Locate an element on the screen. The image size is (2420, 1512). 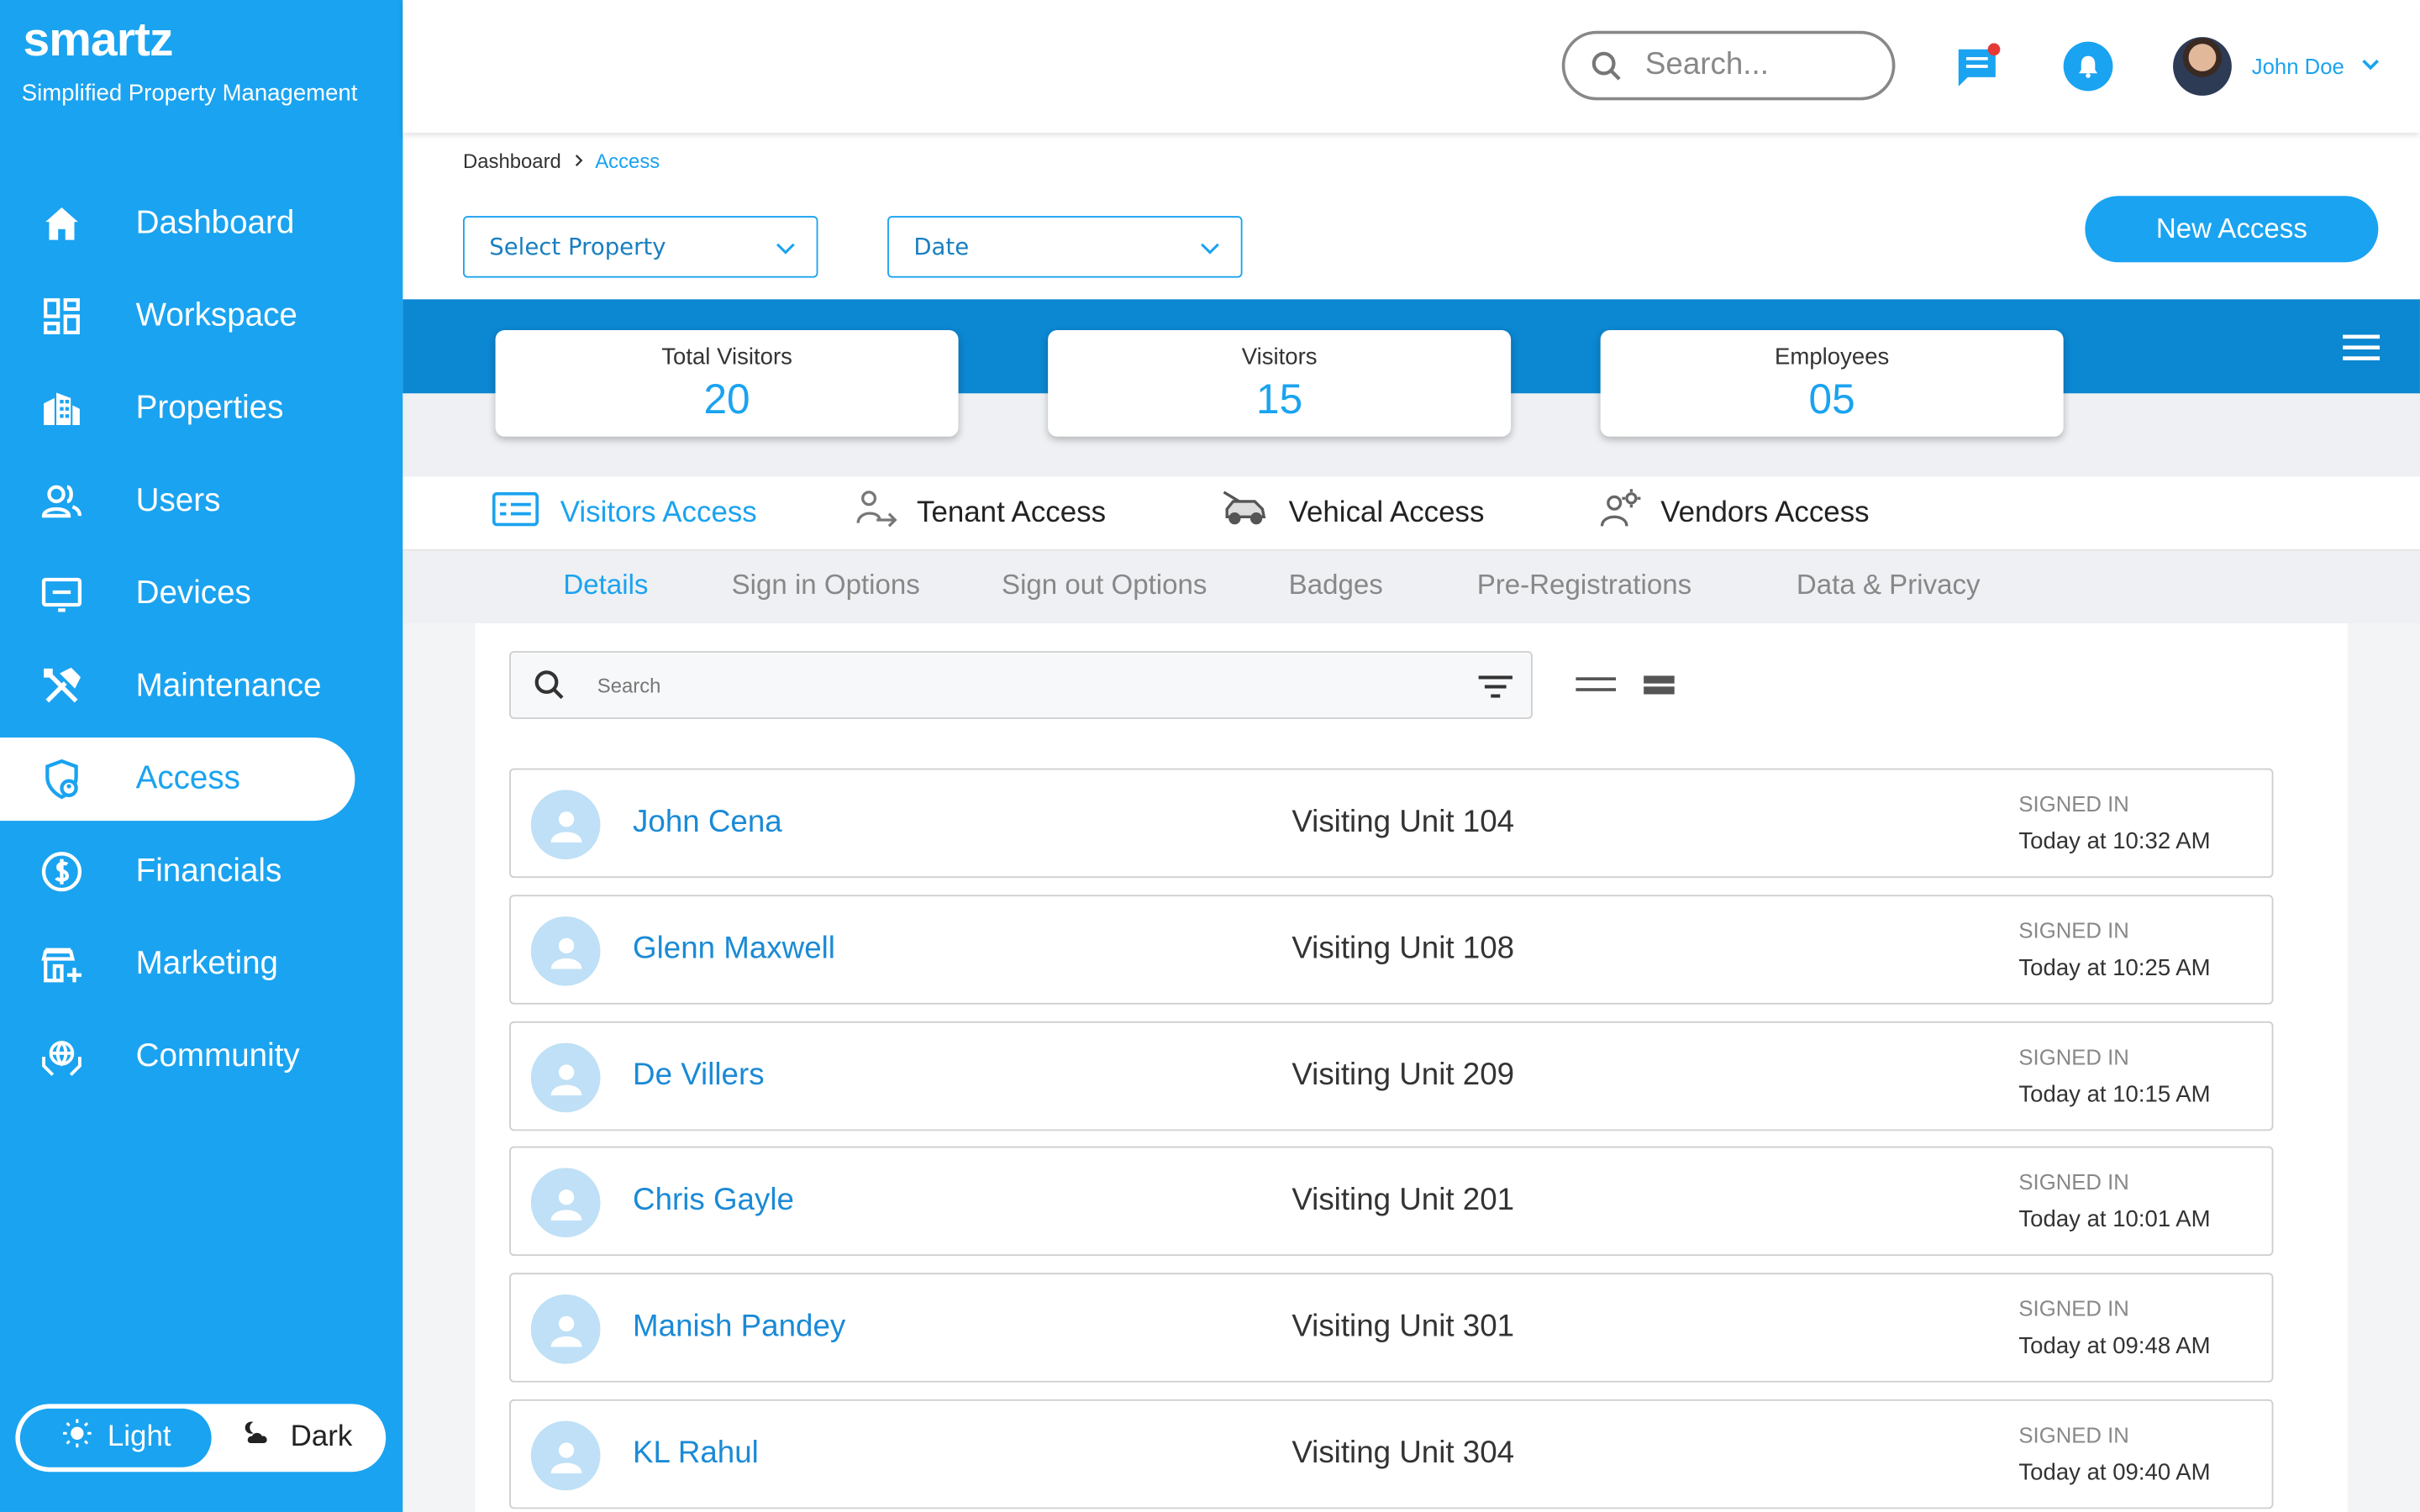
visitor-name: Glenn Maxwell is located at coordinates (734, 949).